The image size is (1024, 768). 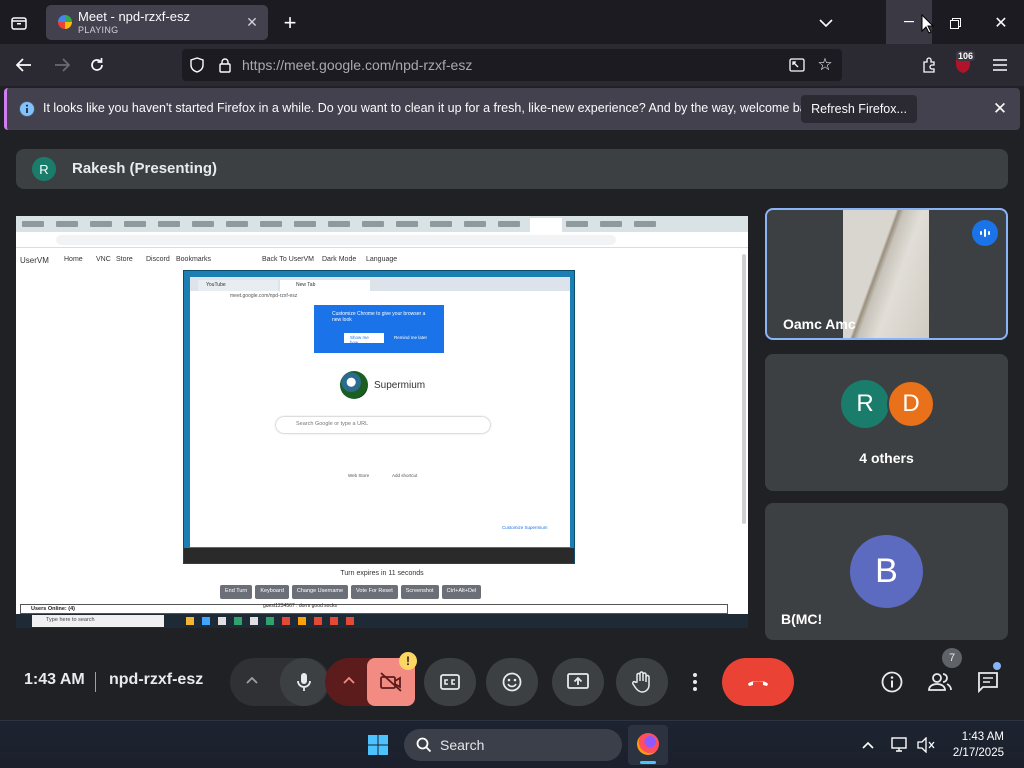 What do you see at coordinates (65, 22) in the screenshot?
I see `meet-favicon-icon` at bounding box center [65, 22].